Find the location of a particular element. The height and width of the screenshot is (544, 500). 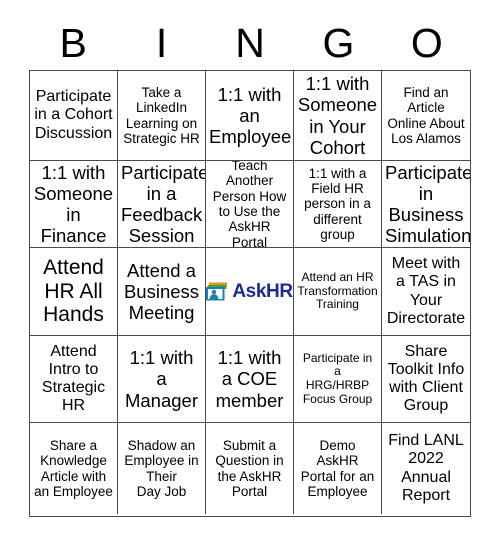

bingo-cell-text: Attend an HR Transformation Training is located at coordinates (337, 290).